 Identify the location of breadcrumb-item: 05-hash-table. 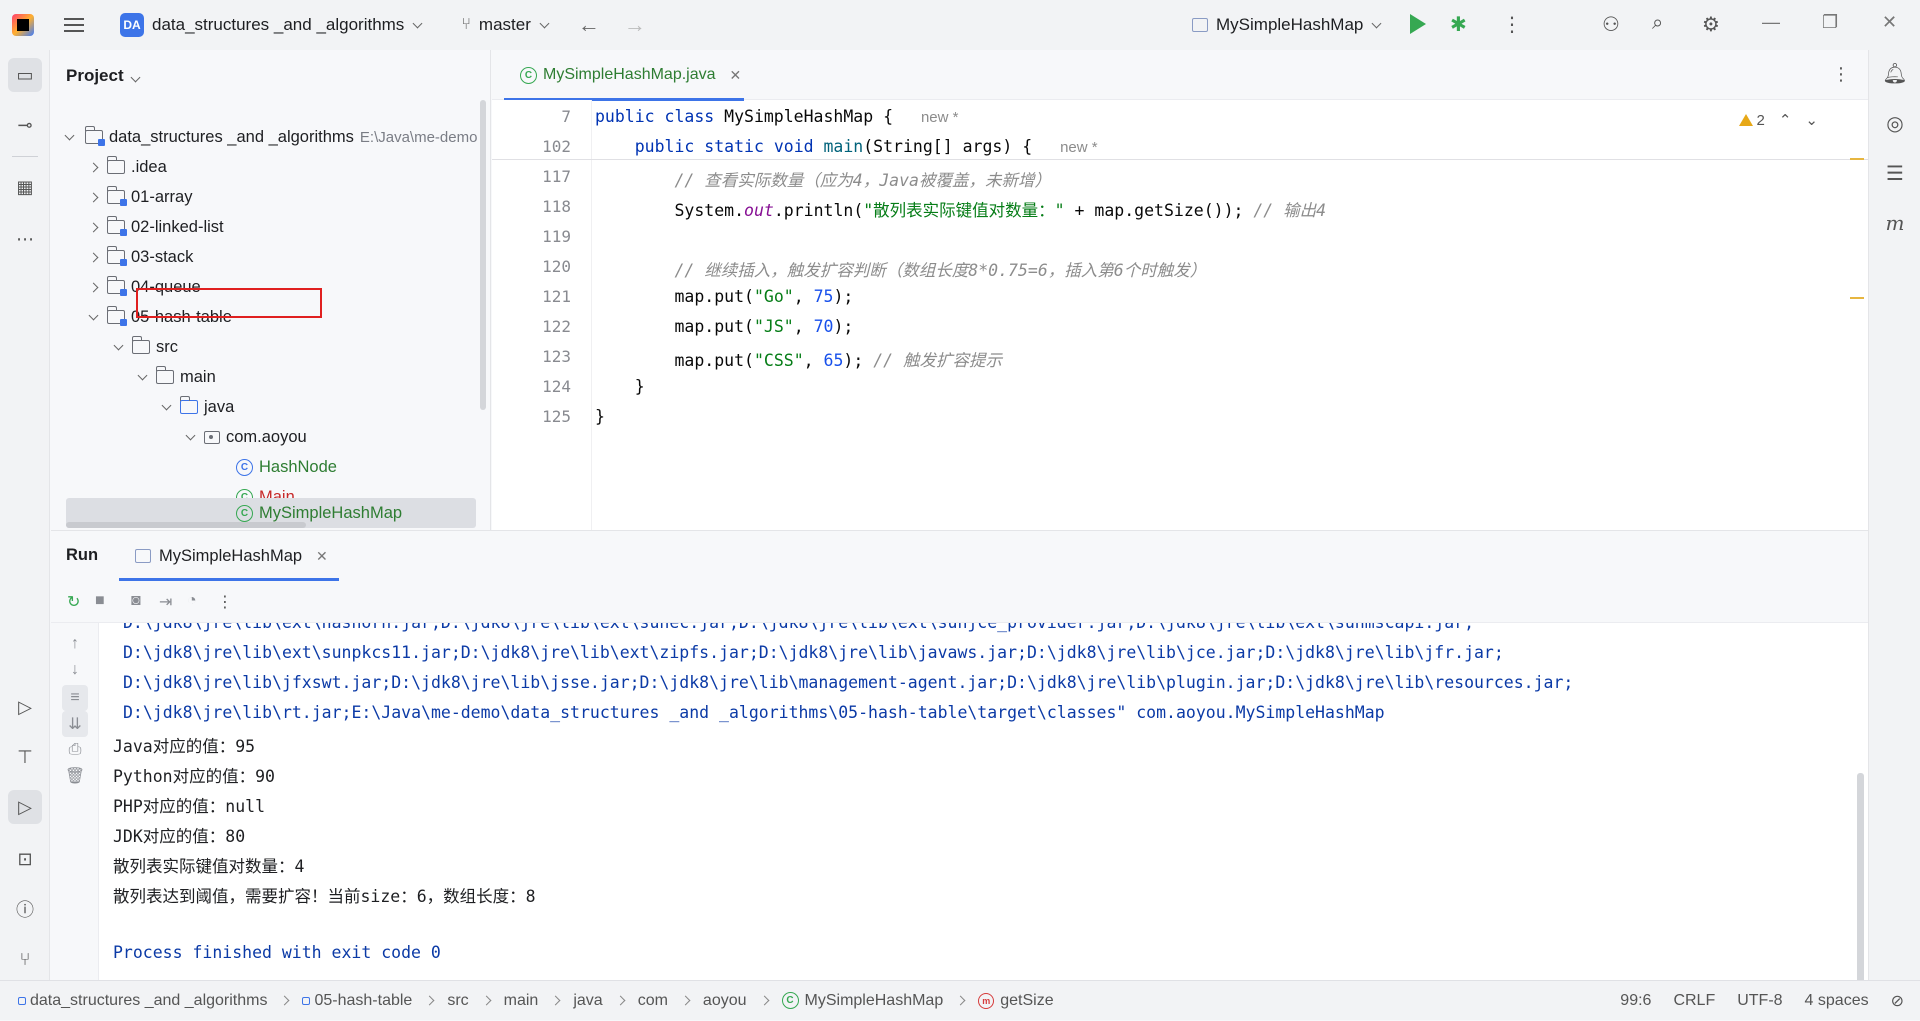
(363, 1001).